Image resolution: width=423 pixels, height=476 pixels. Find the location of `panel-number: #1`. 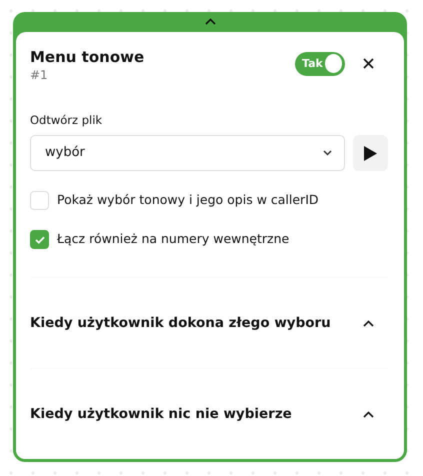

panel-number: #1 is located at coordinates (39, 75).